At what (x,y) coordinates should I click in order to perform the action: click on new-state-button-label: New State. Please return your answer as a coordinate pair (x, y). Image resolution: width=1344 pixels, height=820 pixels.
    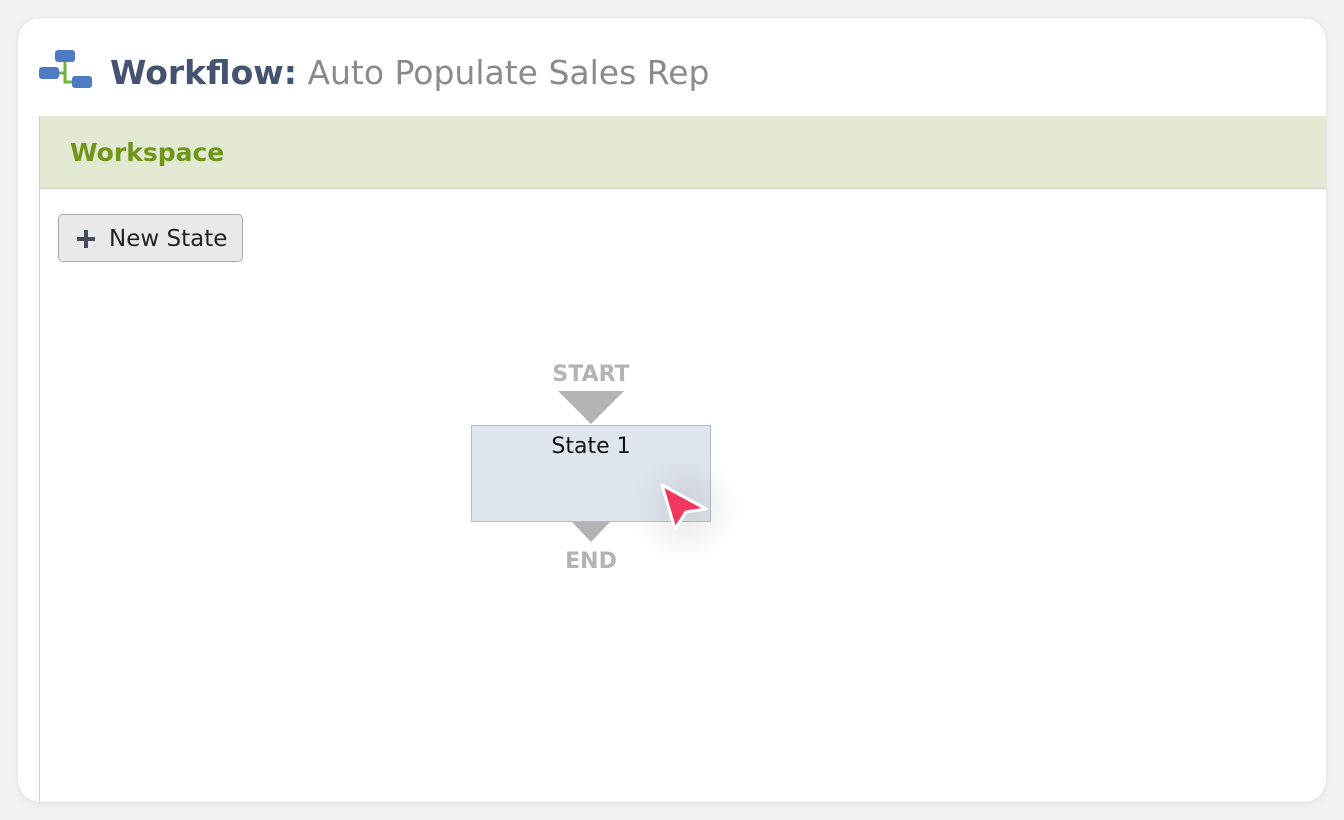
    Looking at the image, I should click on (168, 239).